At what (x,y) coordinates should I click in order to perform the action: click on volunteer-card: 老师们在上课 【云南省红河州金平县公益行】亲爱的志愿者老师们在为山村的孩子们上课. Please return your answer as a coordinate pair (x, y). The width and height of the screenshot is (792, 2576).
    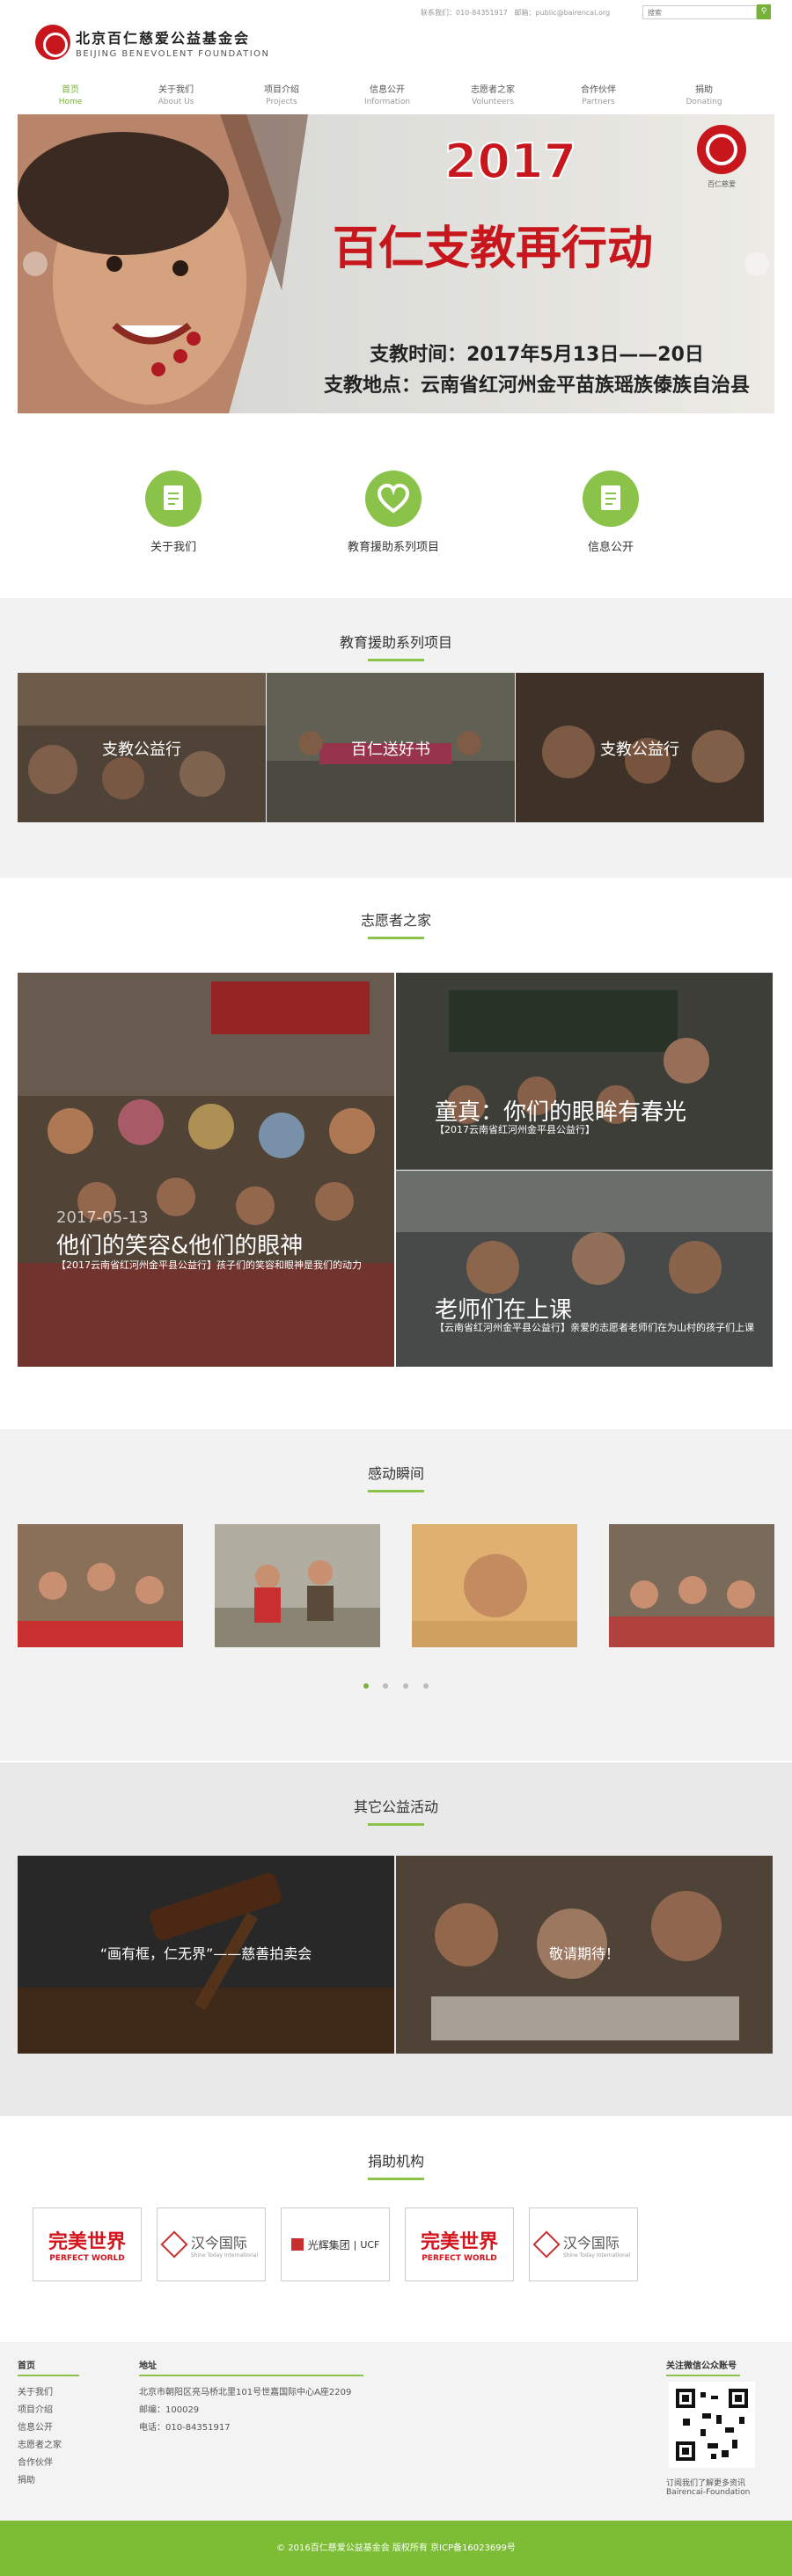
    Looking at the image, I should click on (584, 1269).